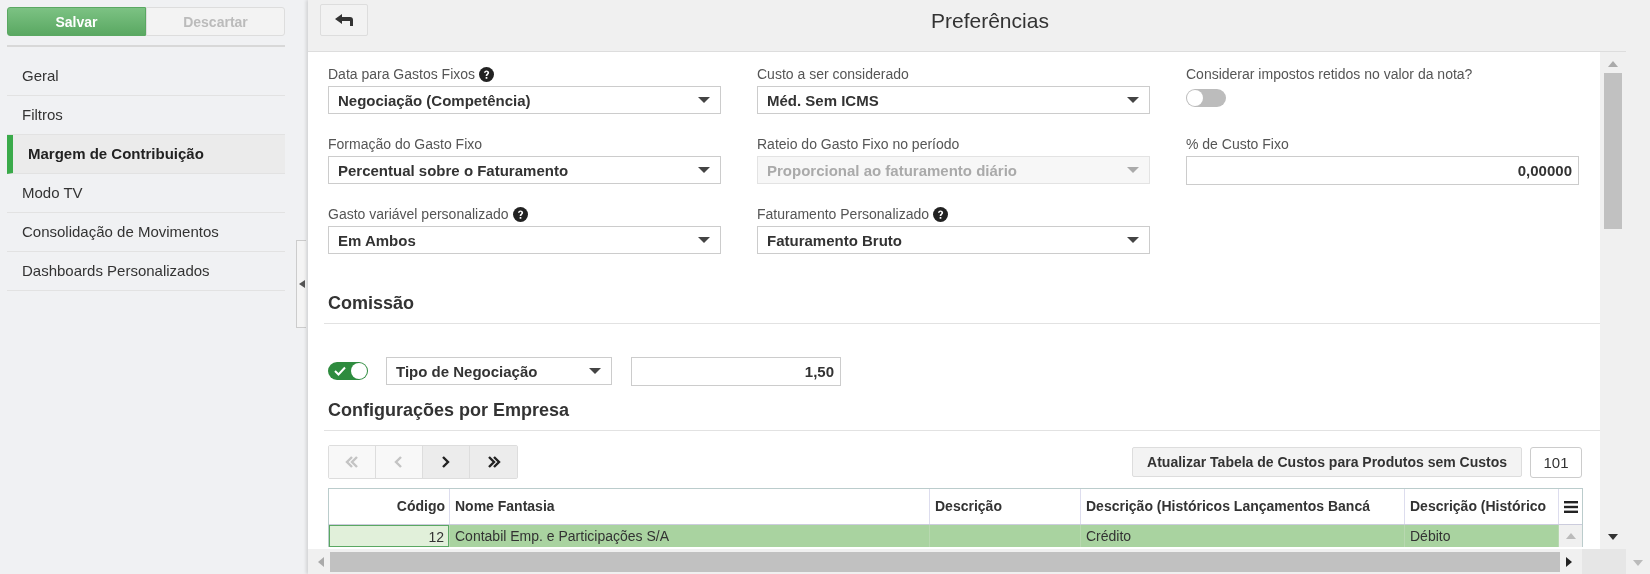 The image size is (1650, 574). Describe the element at coordinates (340, 371) in the screenshot. I see `check-icon` at that location.